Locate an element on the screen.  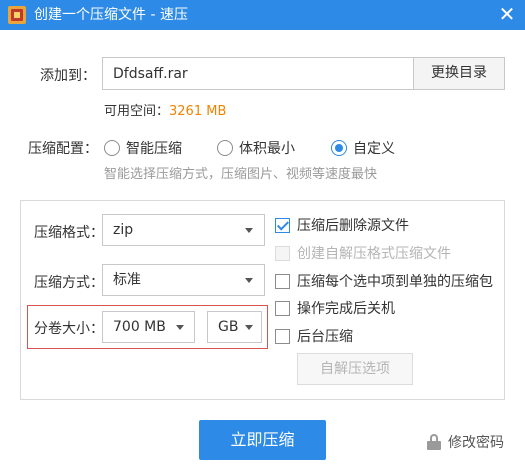
free-space: 可用空间：3261 MB is located at coordinates (165, 109).